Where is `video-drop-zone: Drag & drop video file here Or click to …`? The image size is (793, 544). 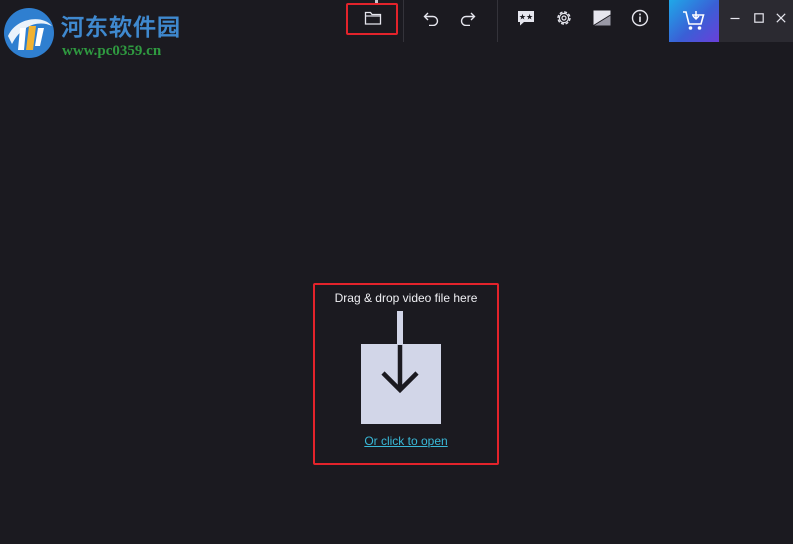
video-drop-zone: Drag & drop video file here Or click to … is located at coordinates (406, 374).